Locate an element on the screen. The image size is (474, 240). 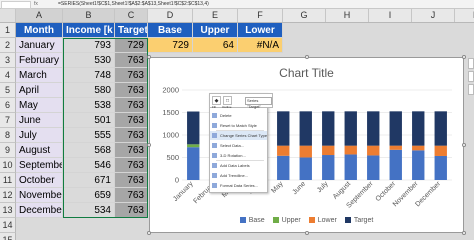
name-box is located at coordinates (16, 5).